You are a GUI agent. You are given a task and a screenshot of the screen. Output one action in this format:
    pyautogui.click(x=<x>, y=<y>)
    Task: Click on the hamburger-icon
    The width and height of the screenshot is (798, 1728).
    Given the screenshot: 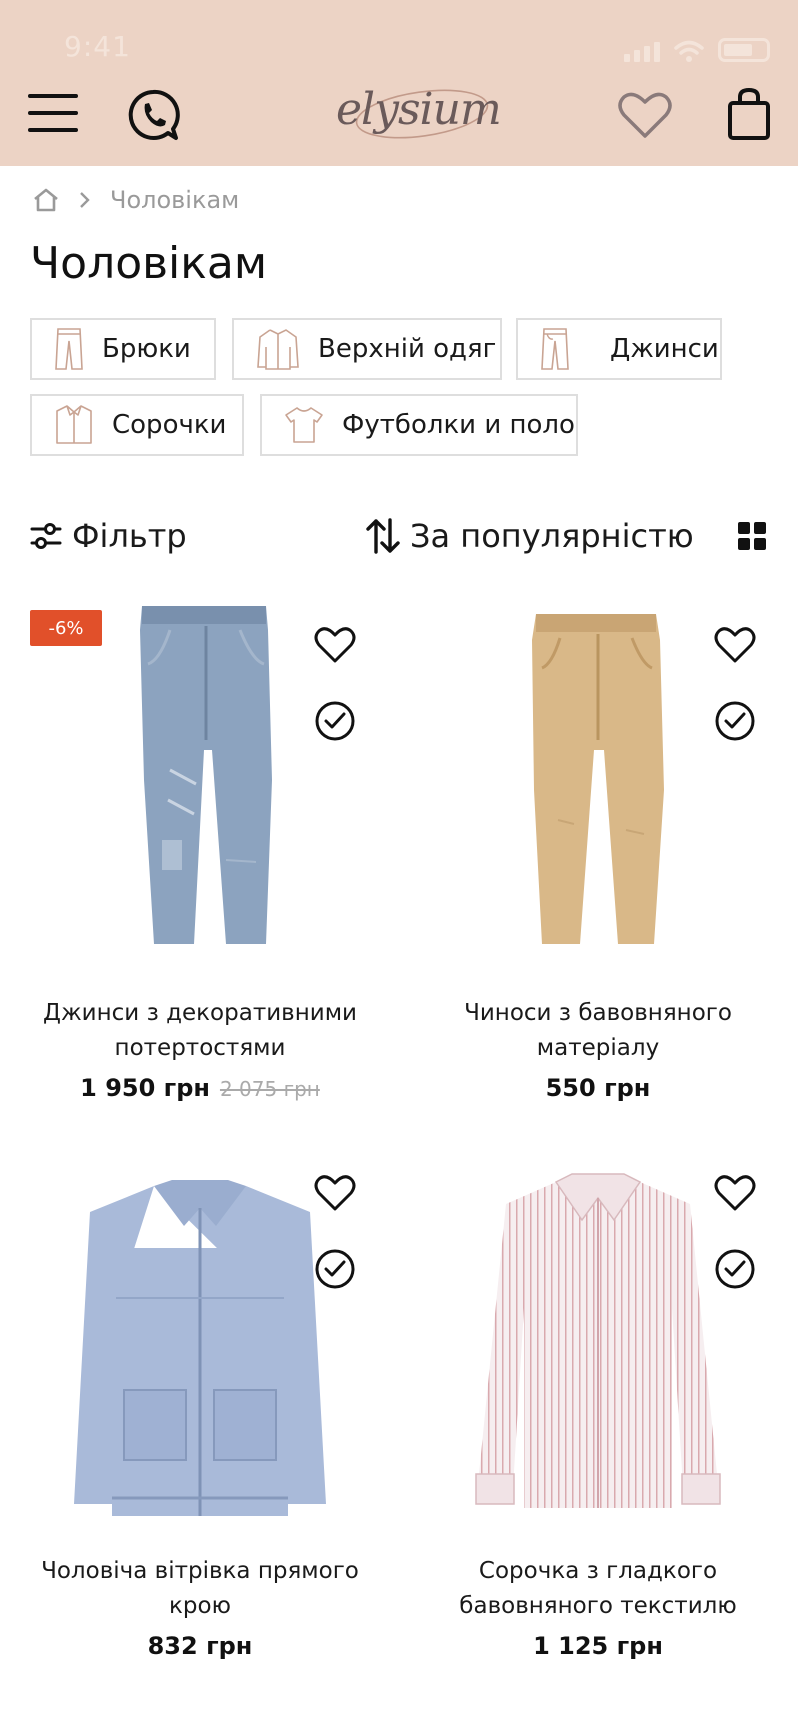 What is the action you would take?
    pyautogui.click(x=53, y=113)
    